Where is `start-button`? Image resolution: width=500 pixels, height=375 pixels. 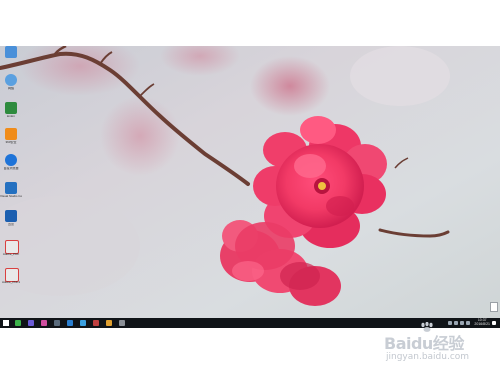
start-button is located at coordinates (6, 323).